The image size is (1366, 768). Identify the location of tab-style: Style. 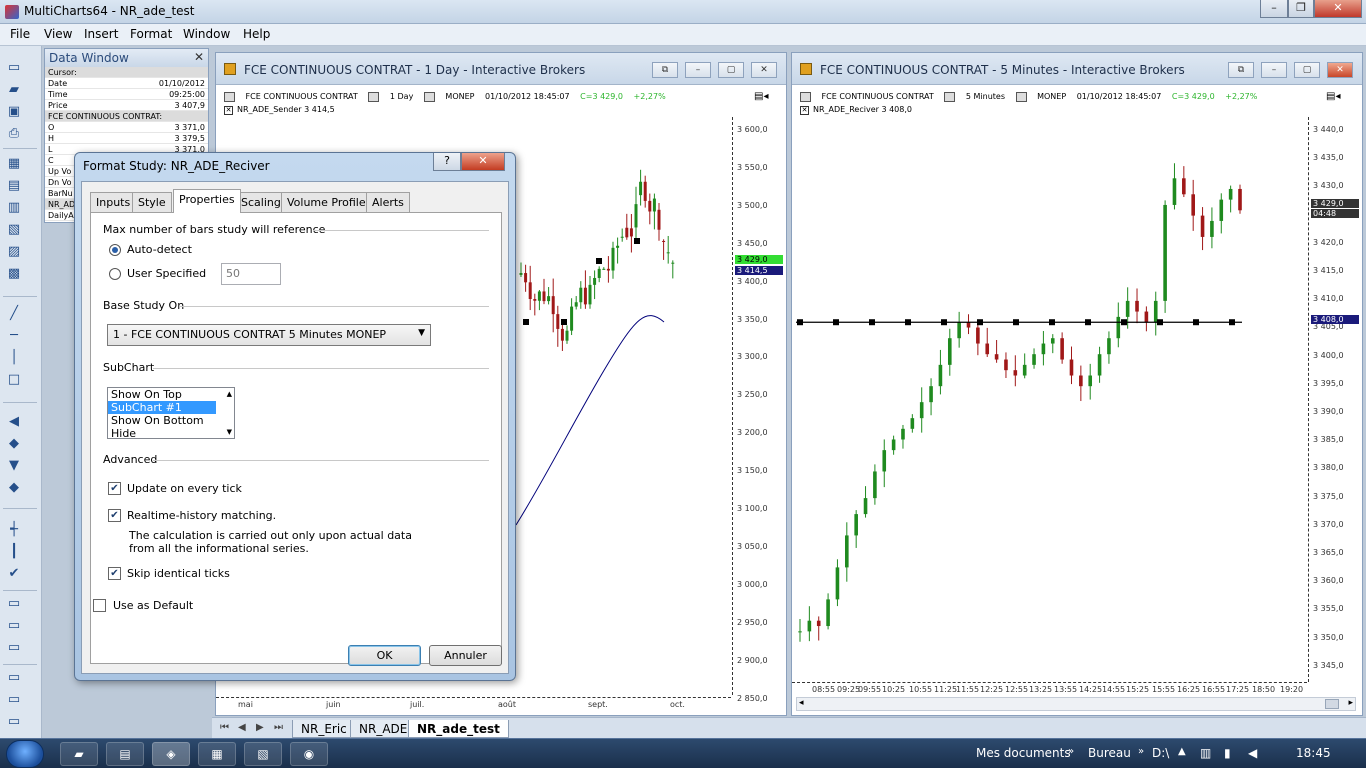
(152, 202).